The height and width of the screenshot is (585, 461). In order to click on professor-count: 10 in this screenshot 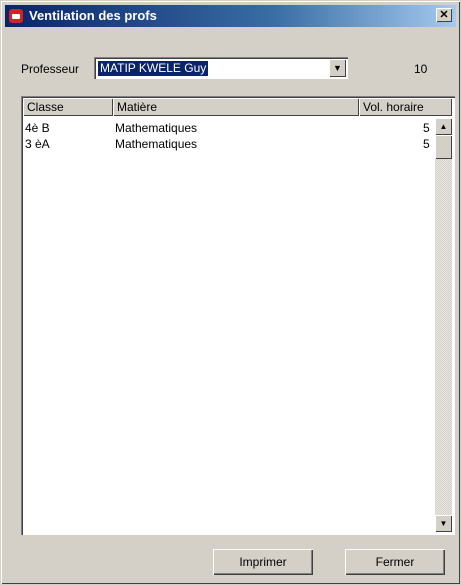, I will do `click(421, 69)`.